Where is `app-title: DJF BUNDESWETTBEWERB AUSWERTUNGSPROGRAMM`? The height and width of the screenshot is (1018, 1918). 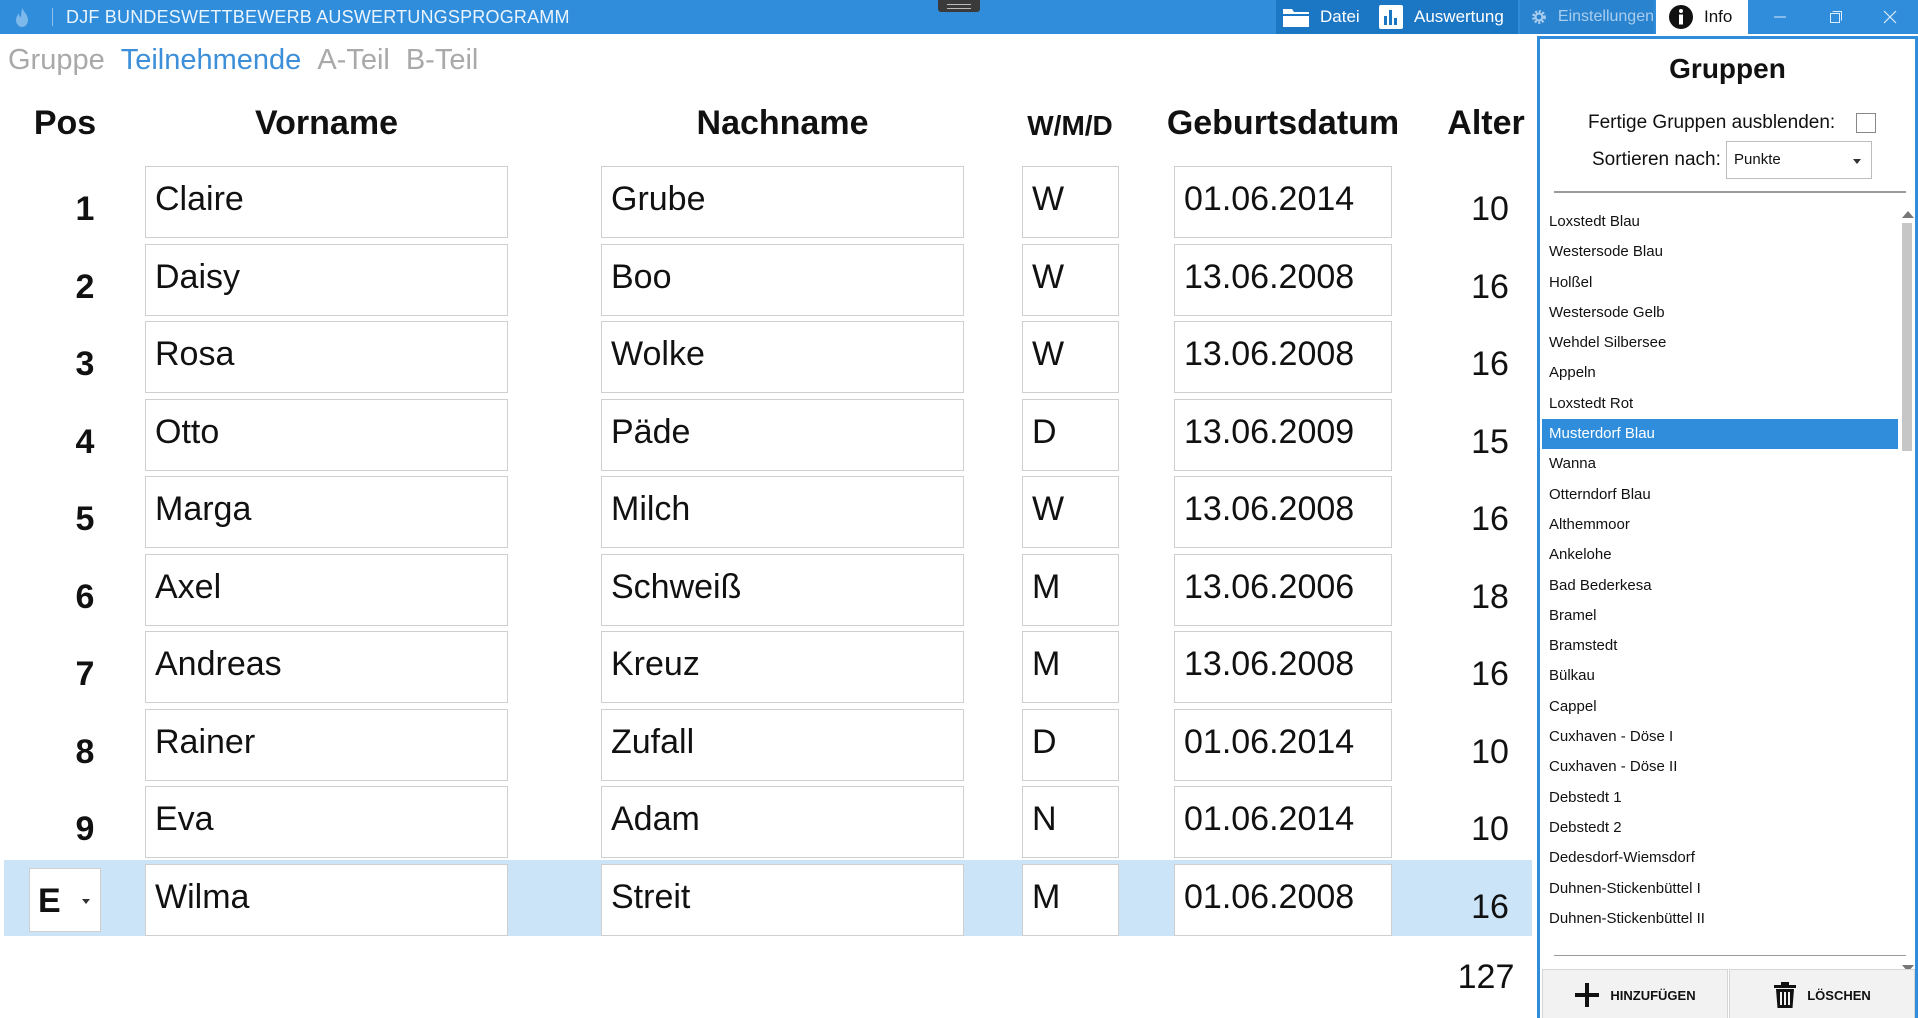 app-title: DJF BUNDESWETTBEWERB AUSWERTUNGSPROGRAMM is located at coordinates (318, 17).